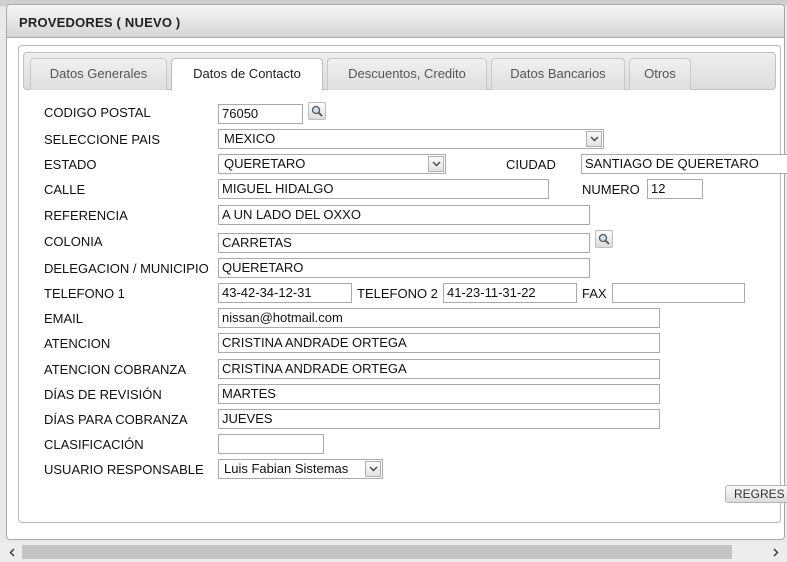 This screenshot has width=787, height=562. What do you see at coordinates (395, 21) in the screenshot?
I see `window-titlebar: PROVEDORES ( NUEVO )` at bounding box center [395, 21].